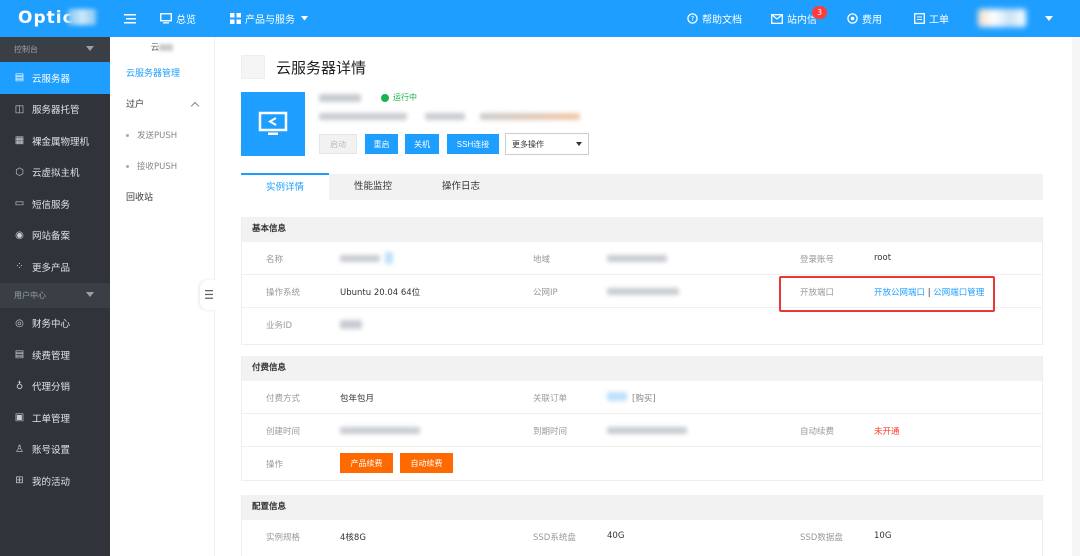 Image resolution: width=1080 pixels, height=556 pixels. I want to click on help-docs-link: ? 帮助文档, so click(714, 18).